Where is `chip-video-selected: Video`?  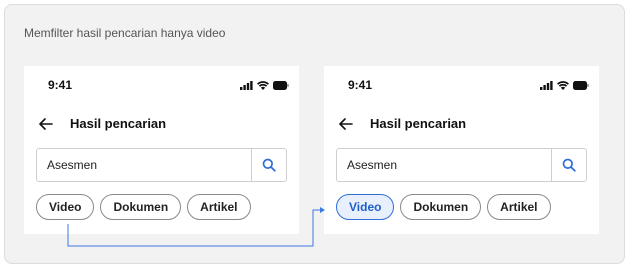
chip-video-selected: Video is located at coordinates (365, 207).